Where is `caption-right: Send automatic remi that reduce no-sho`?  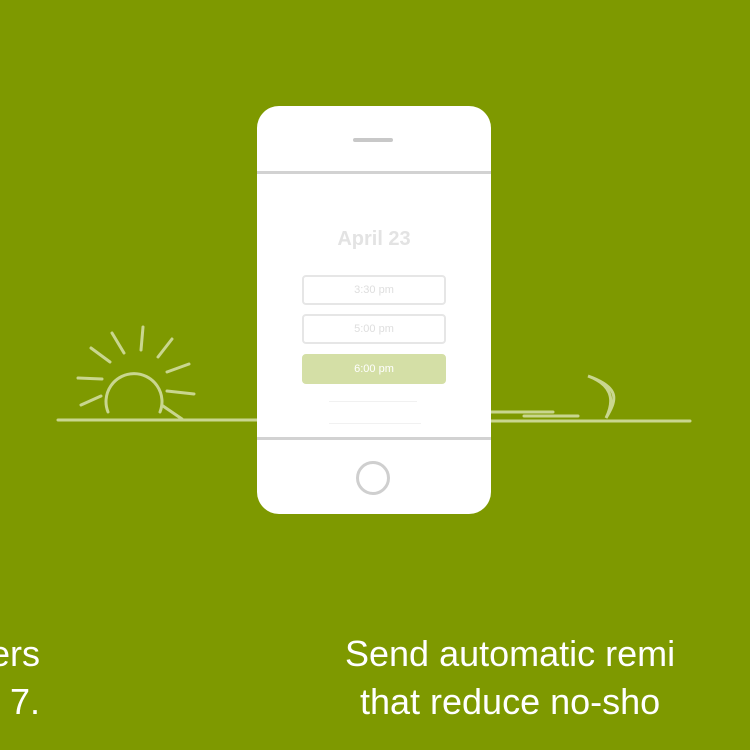 caption-right: Send automatic remi that reduce no-sho is located at coordinates (510, 678).